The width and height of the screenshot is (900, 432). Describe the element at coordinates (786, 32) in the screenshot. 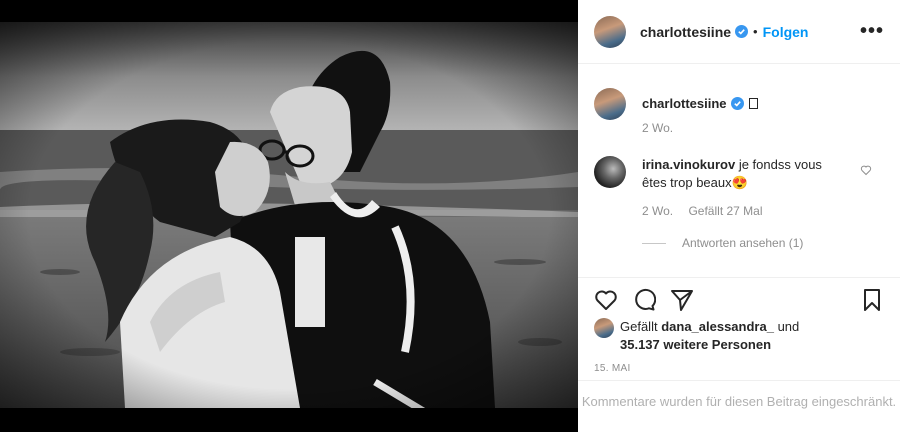

I see `follow-button: Folgen` at that location.